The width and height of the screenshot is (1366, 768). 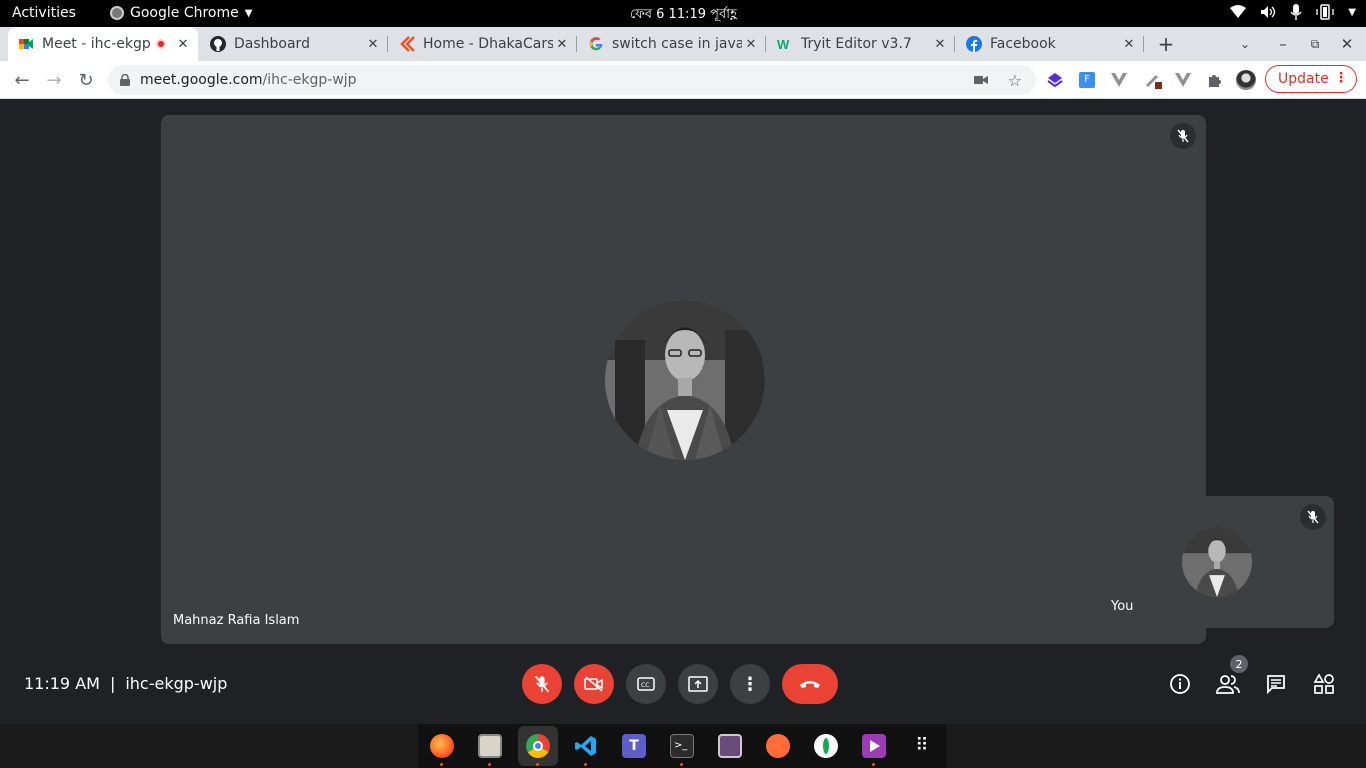 I want to click on postman-icon, so click(x=778, y=746).